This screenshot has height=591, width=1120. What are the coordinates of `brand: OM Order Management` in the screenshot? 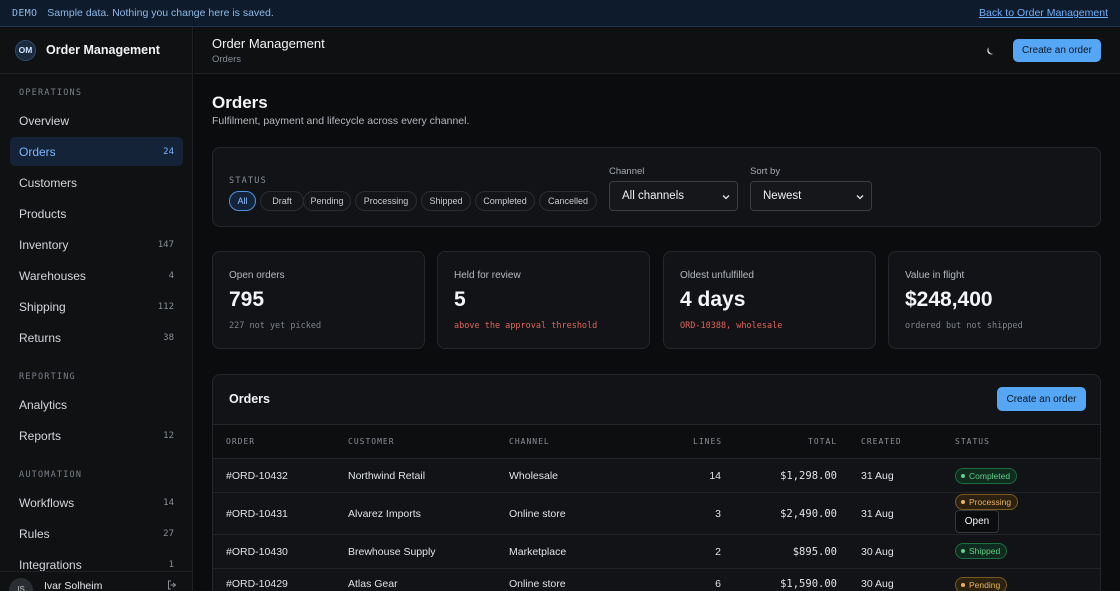 It's located at (96, 50).